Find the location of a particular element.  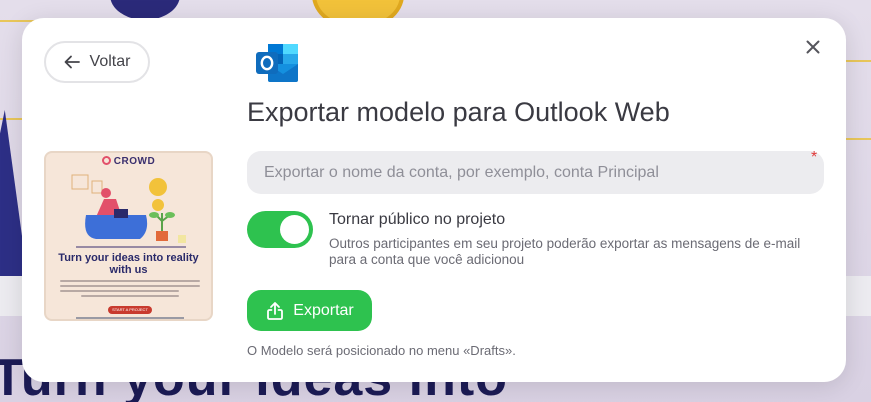

preview-illustration is located at coordinates (128, 211).